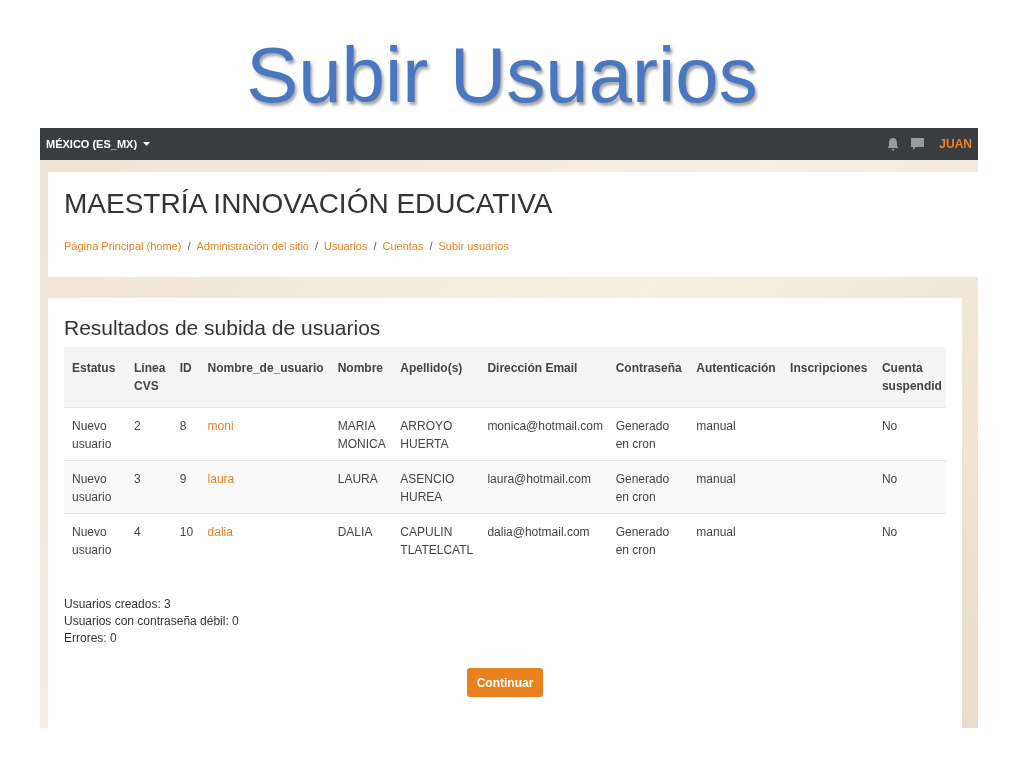 This screenshot has width=1024, height=768. What do you see at coordinates (117, 604) in the screenshot?
I see `summary-line: Usuarios creados: 3` at bounding box center [117, 604].